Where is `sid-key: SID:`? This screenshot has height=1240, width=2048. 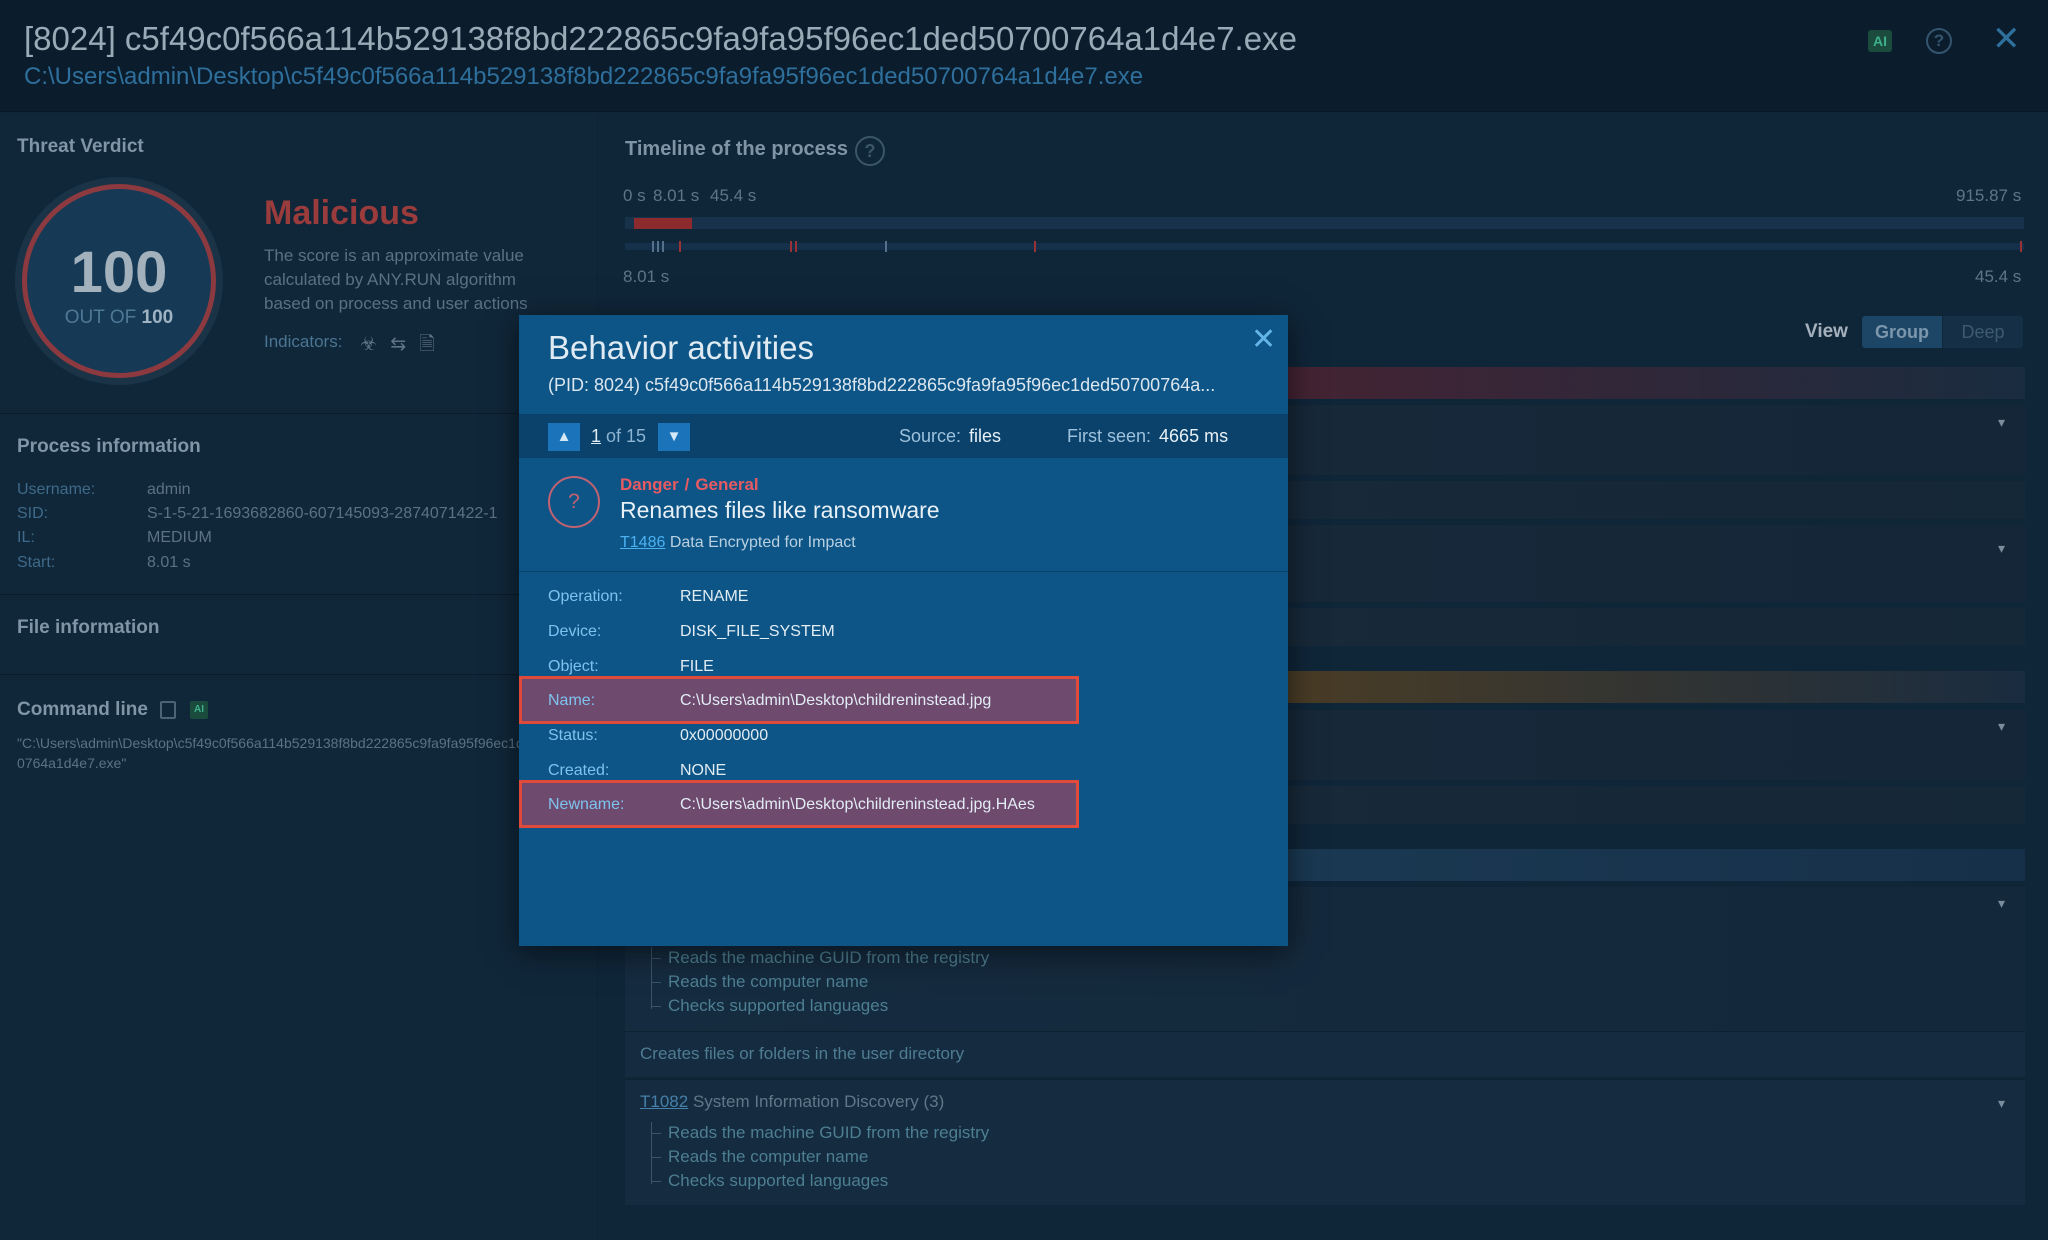 sid-key: SID: is located at coordinates (33, 513).